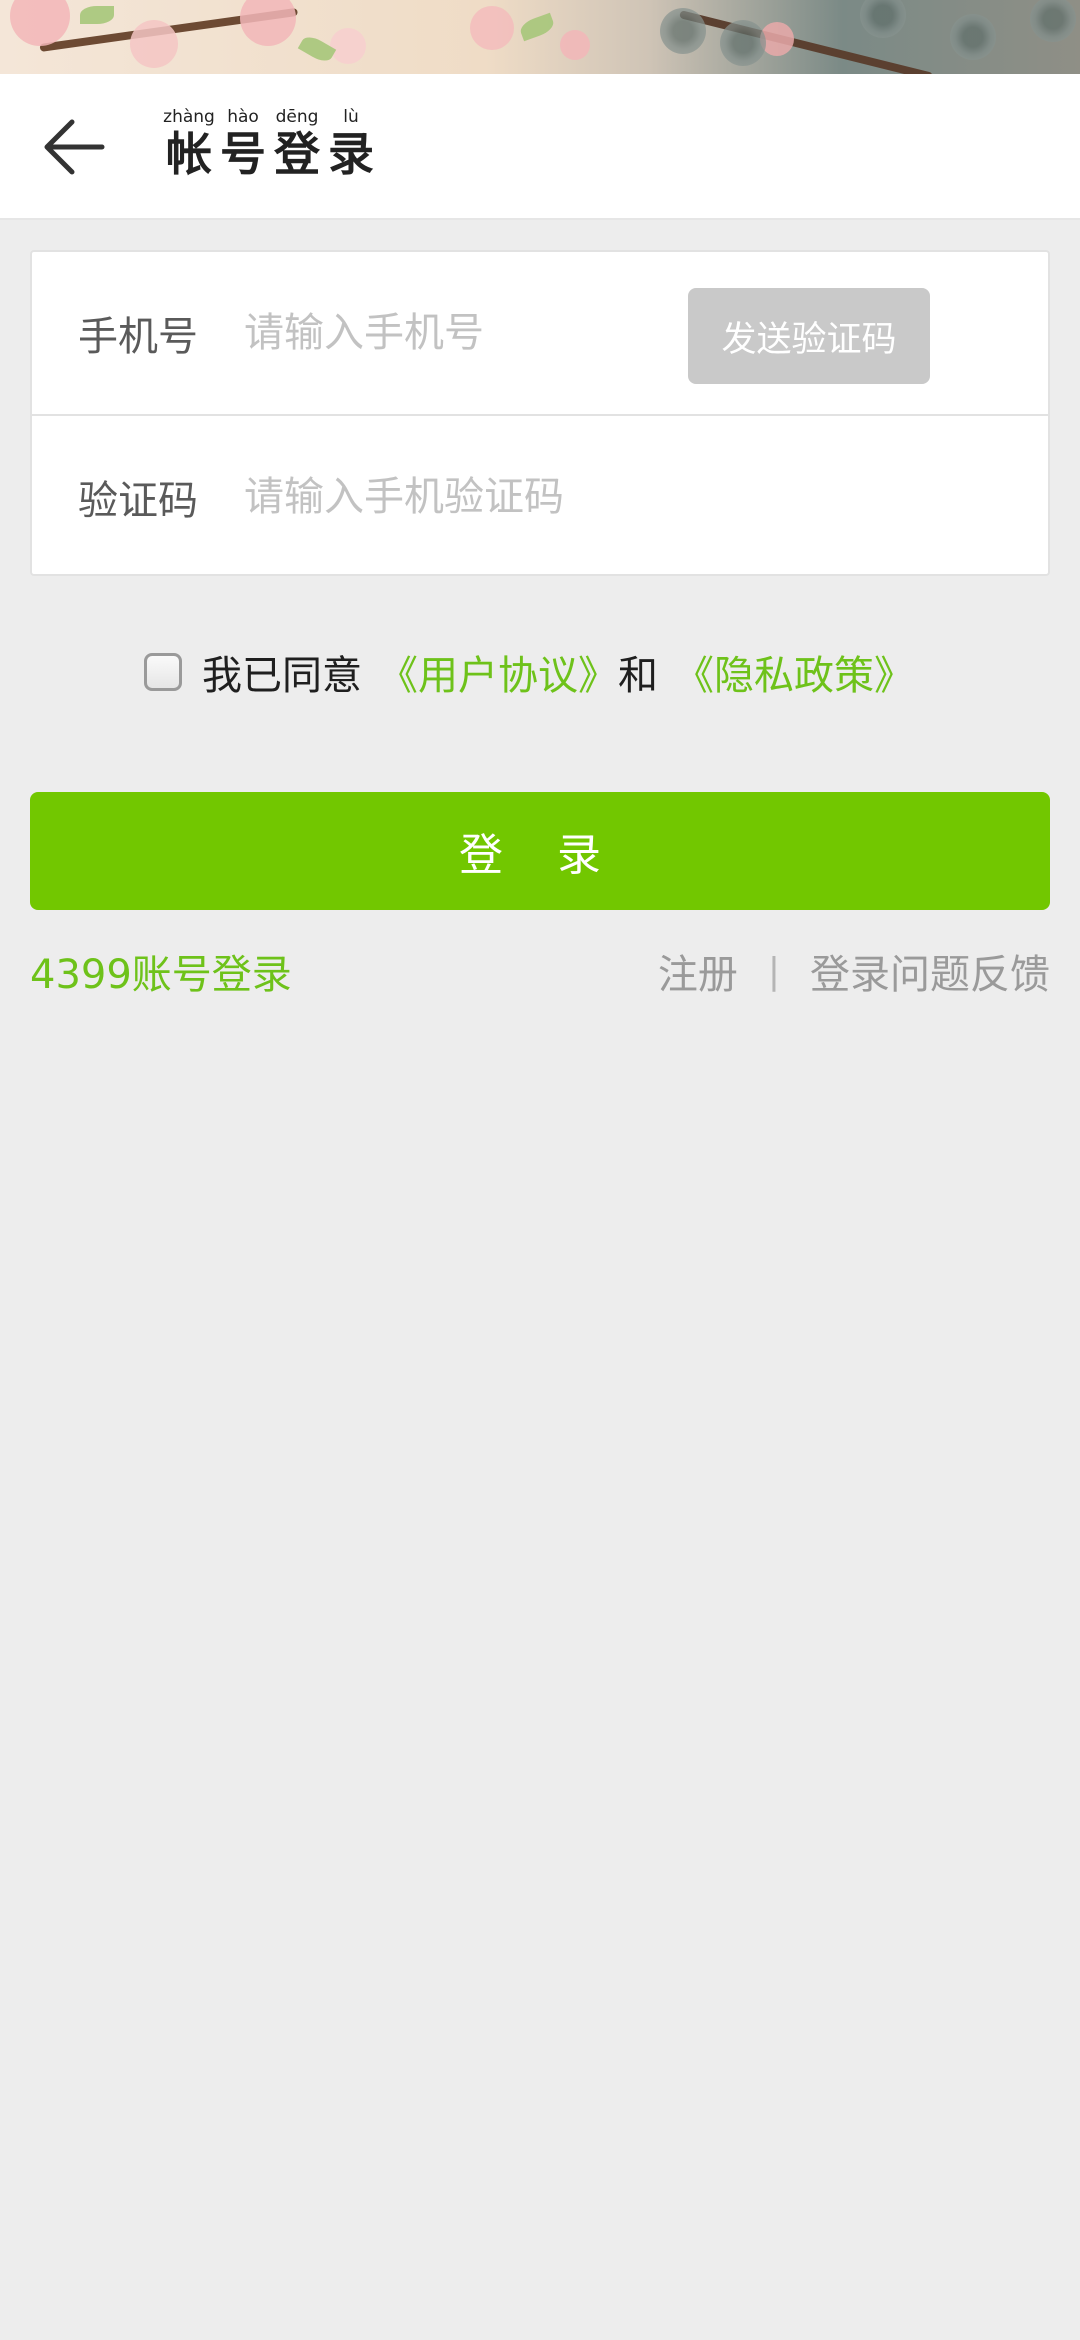 This screenshot has width=1080, height=2340. I want to click on title-pinyin: zhàng, so click(189, 117).